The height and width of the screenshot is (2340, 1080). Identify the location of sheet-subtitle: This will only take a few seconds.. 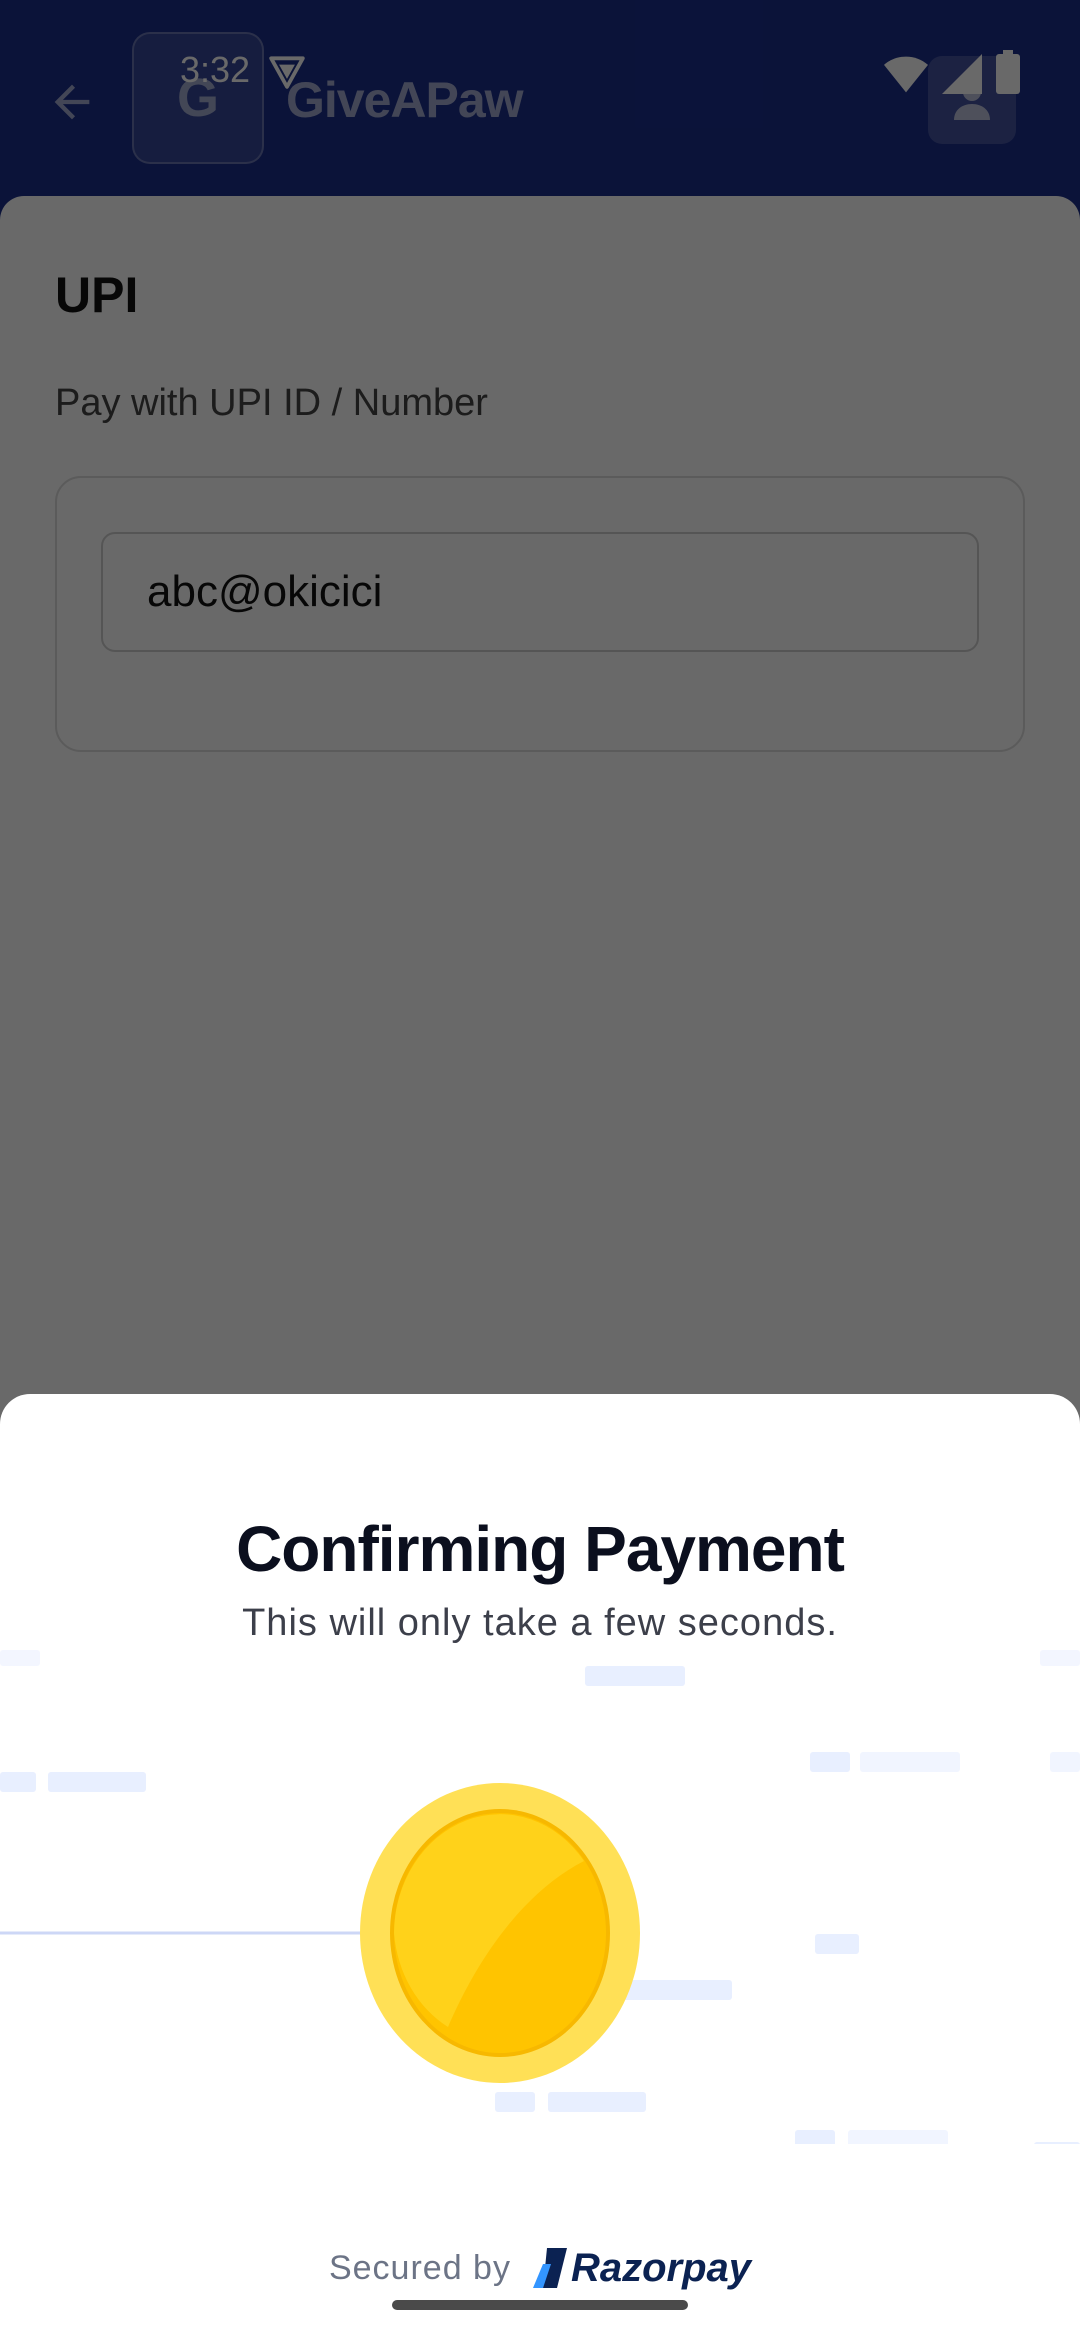
(540, 1623).